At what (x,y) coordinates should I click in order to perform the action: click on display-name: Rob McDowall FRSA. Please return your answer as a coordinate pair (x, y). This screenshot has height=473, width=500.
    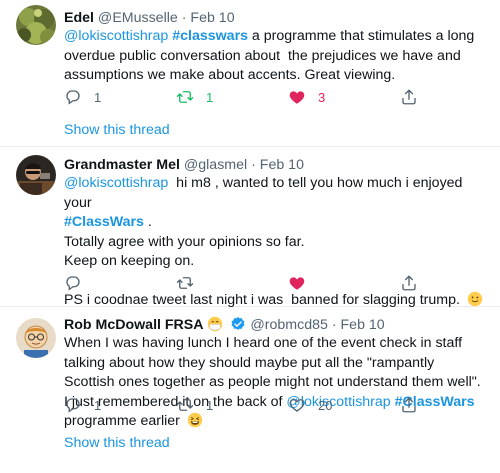
    Looking at the image, I should click on (134, 325).